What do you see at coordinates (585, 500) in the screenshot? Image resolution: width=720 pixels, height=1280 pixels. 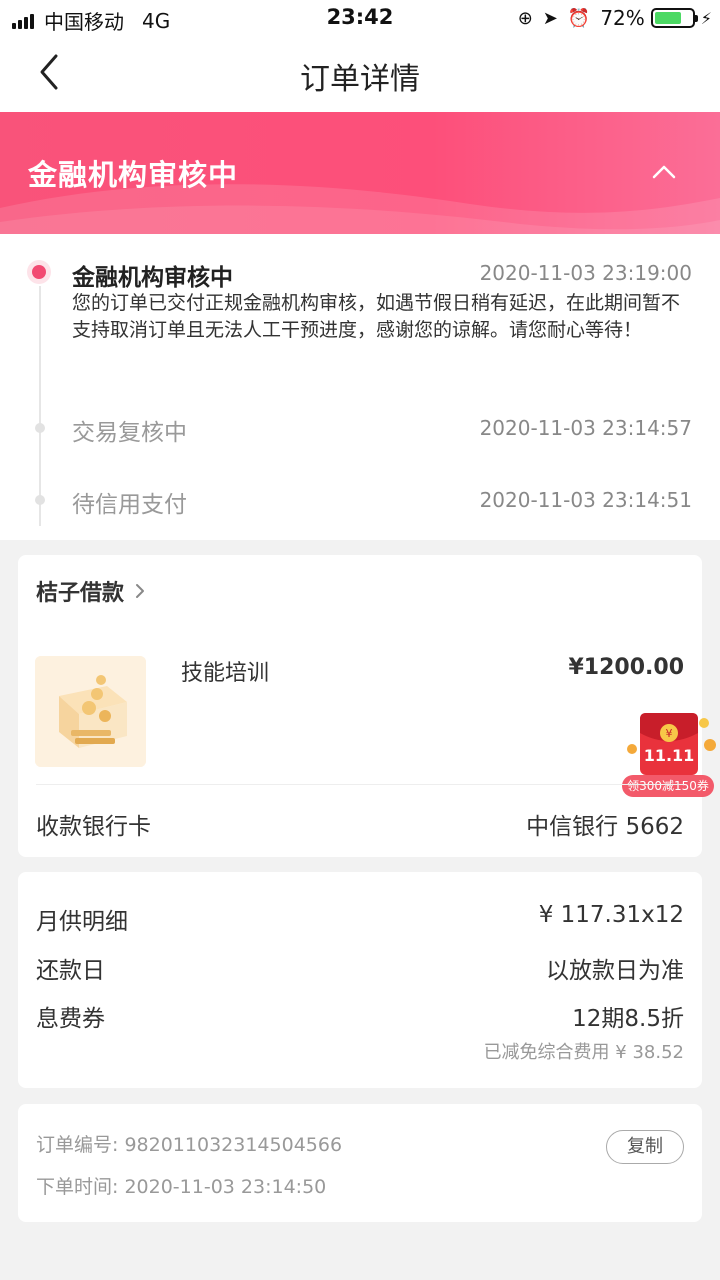 I see `timeline-step-time: 2020-11-03 23:14:51` at bounding box center [585, 500].